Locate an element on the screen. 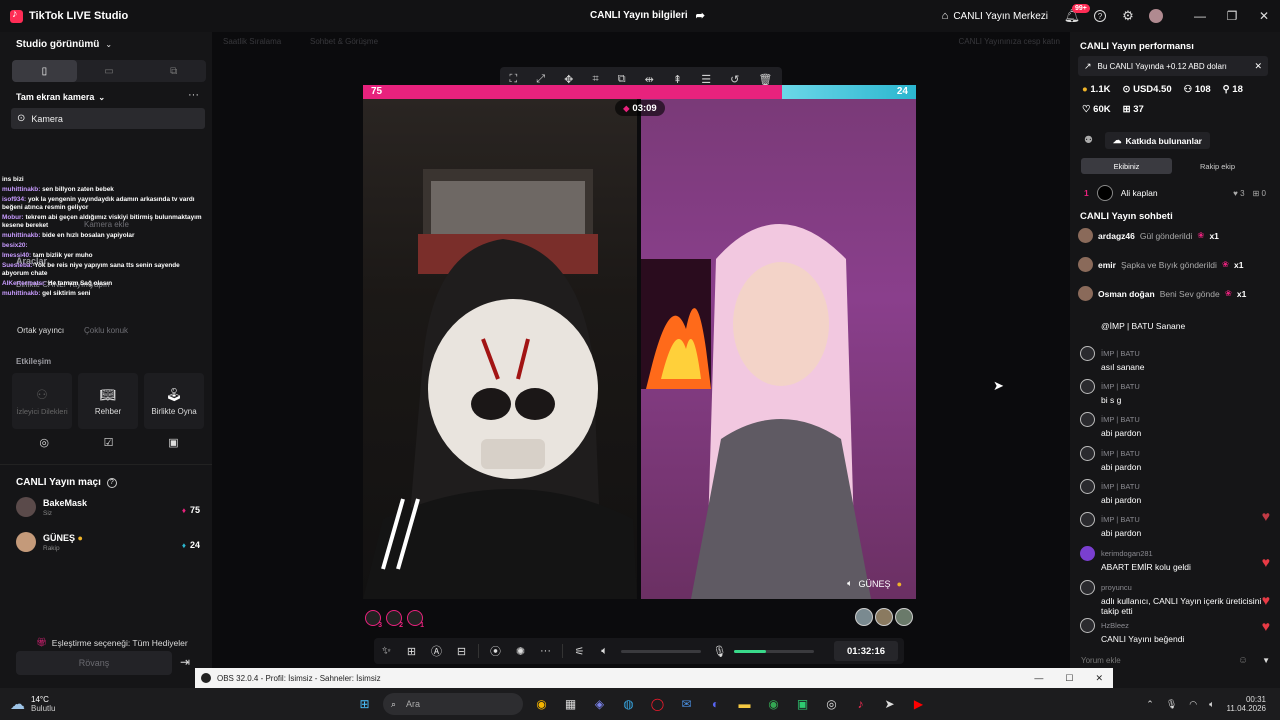  chevron-up-icon: ⌃ is located at coordinates (1150, 704).